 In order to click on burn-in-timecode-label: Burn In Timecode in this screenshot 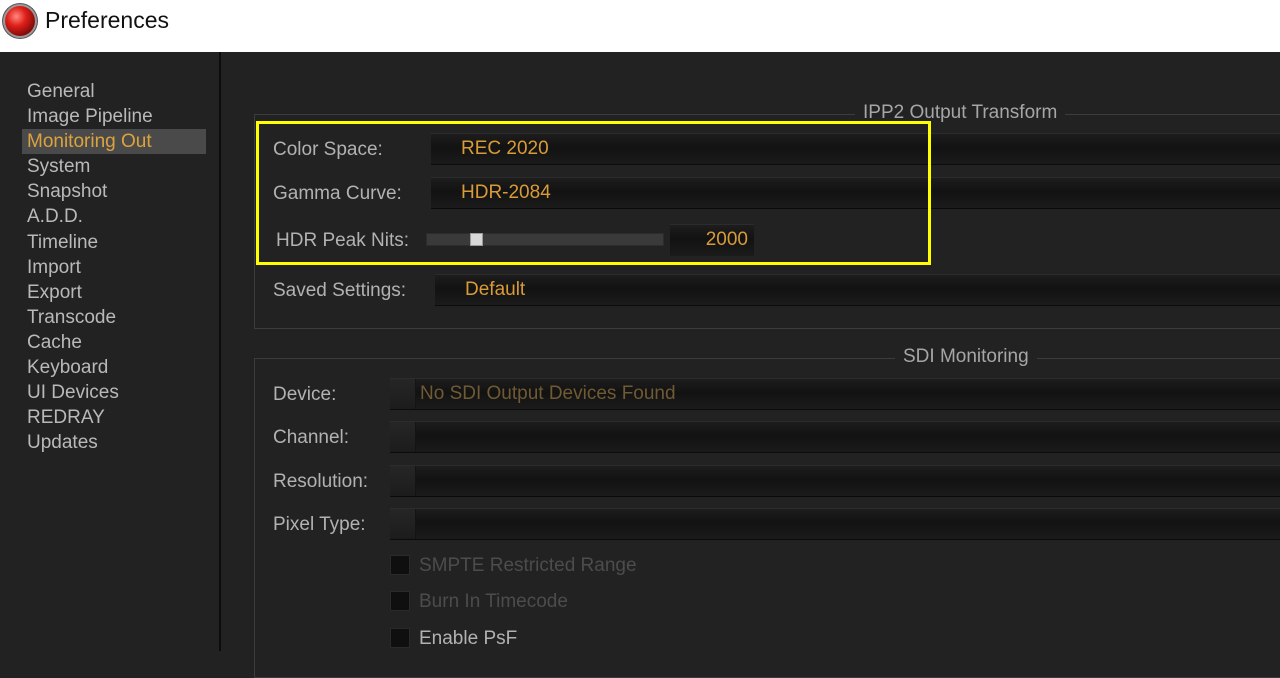, I will do `click(493, 601)`.